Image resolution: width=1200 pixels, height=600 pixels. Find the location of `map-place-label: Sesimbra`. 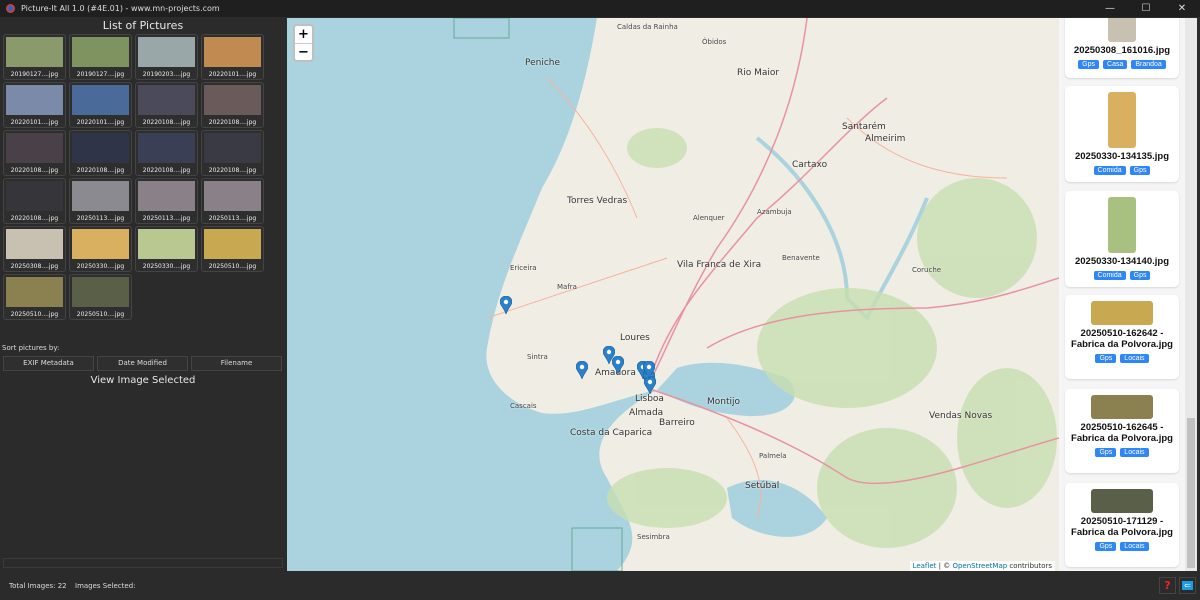

map-place-label: Sesimbra is located at coordinates (653, 537).